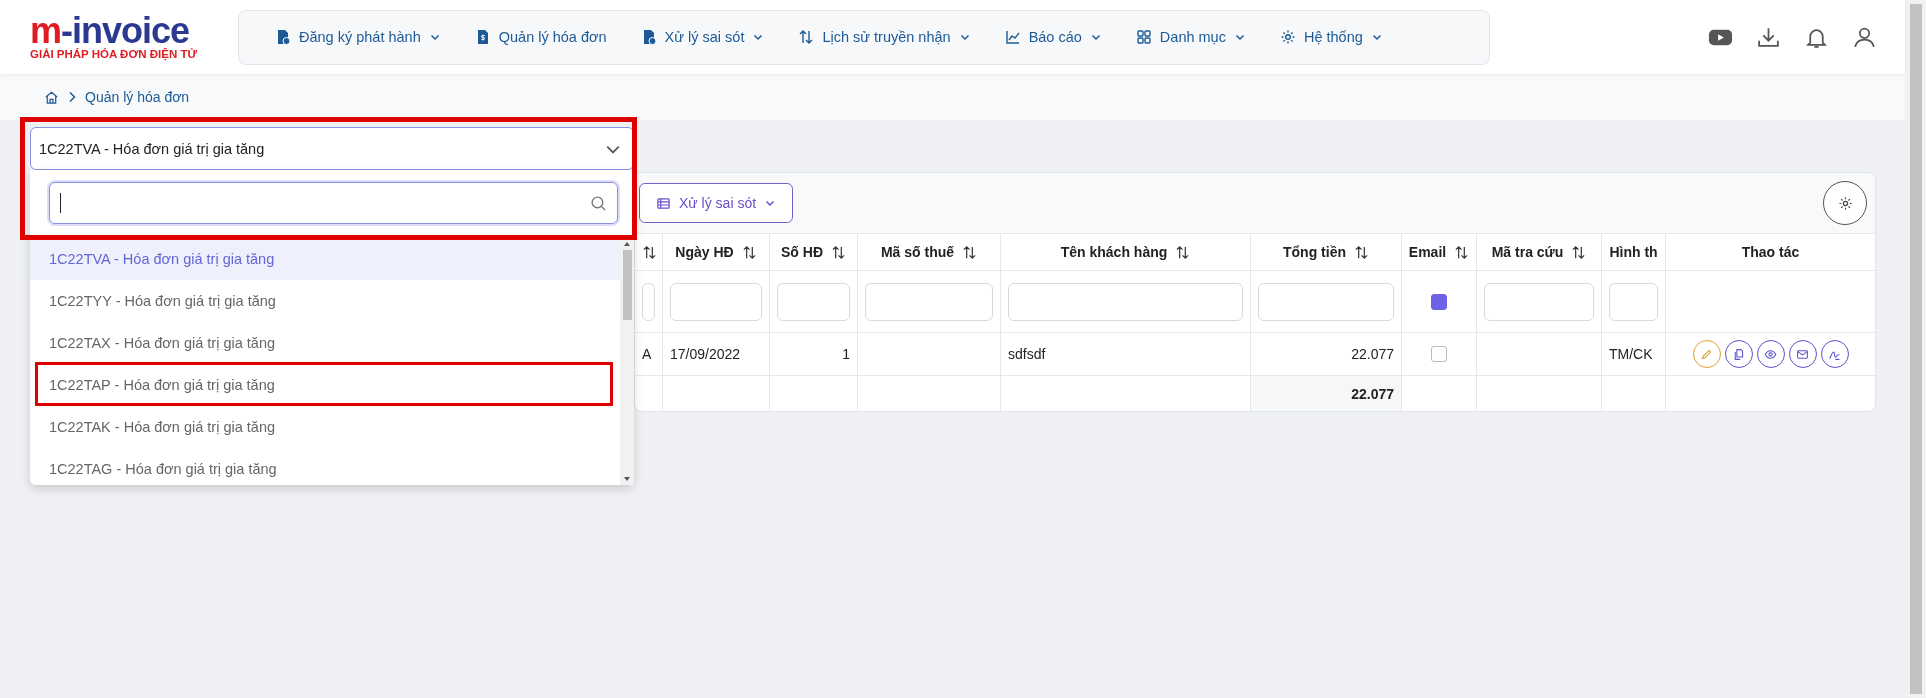  What do you see at coordinates (358, 37) in the screenshot?
I see `nav-menu-item: Đăng ký phát hành` at bounding box center [358, 37].